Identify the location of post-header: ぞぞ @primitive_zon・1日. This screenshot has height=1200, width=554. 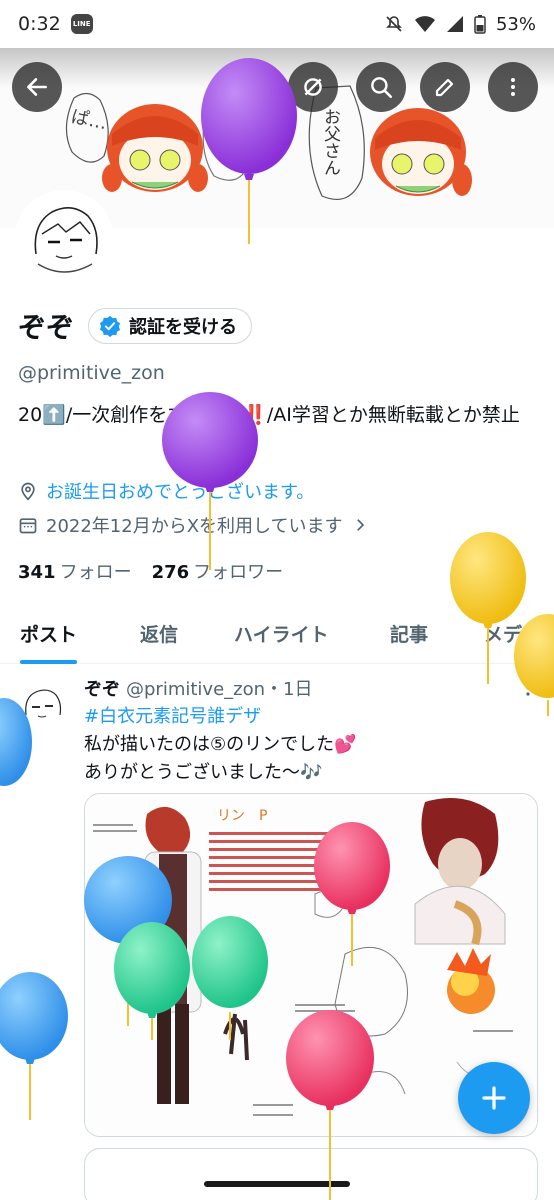
(198, 688).